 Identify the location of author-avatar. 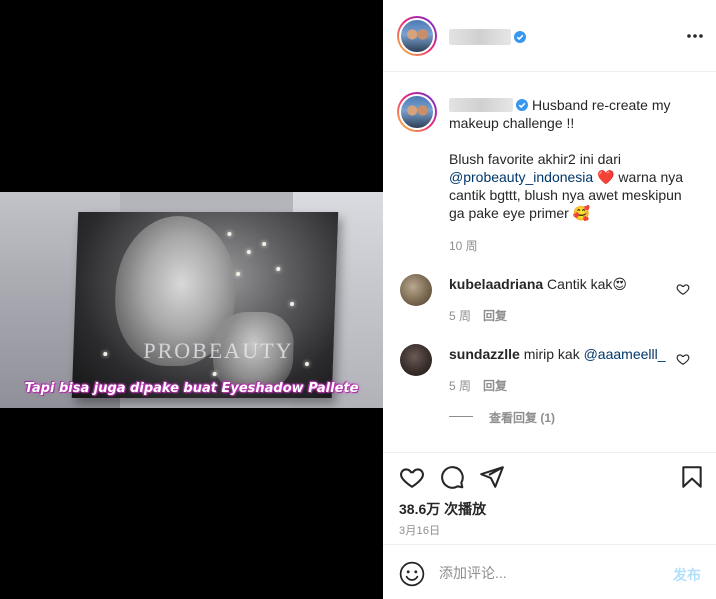
(417, 36).